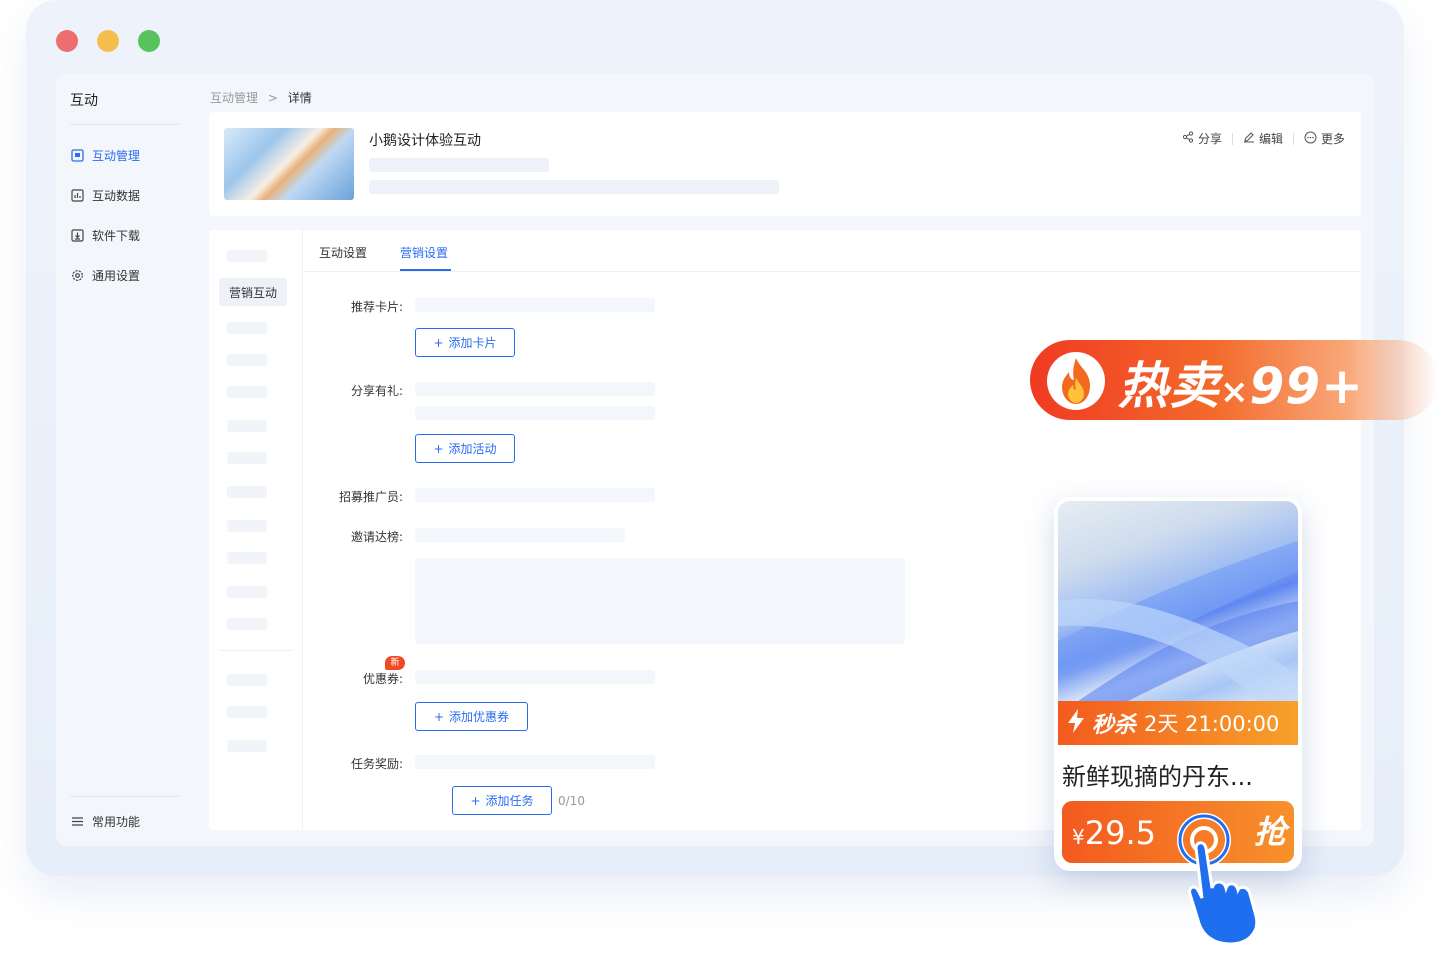 The image size is (1438, 978). I want to click on subnav-divider, so click(256, 650).